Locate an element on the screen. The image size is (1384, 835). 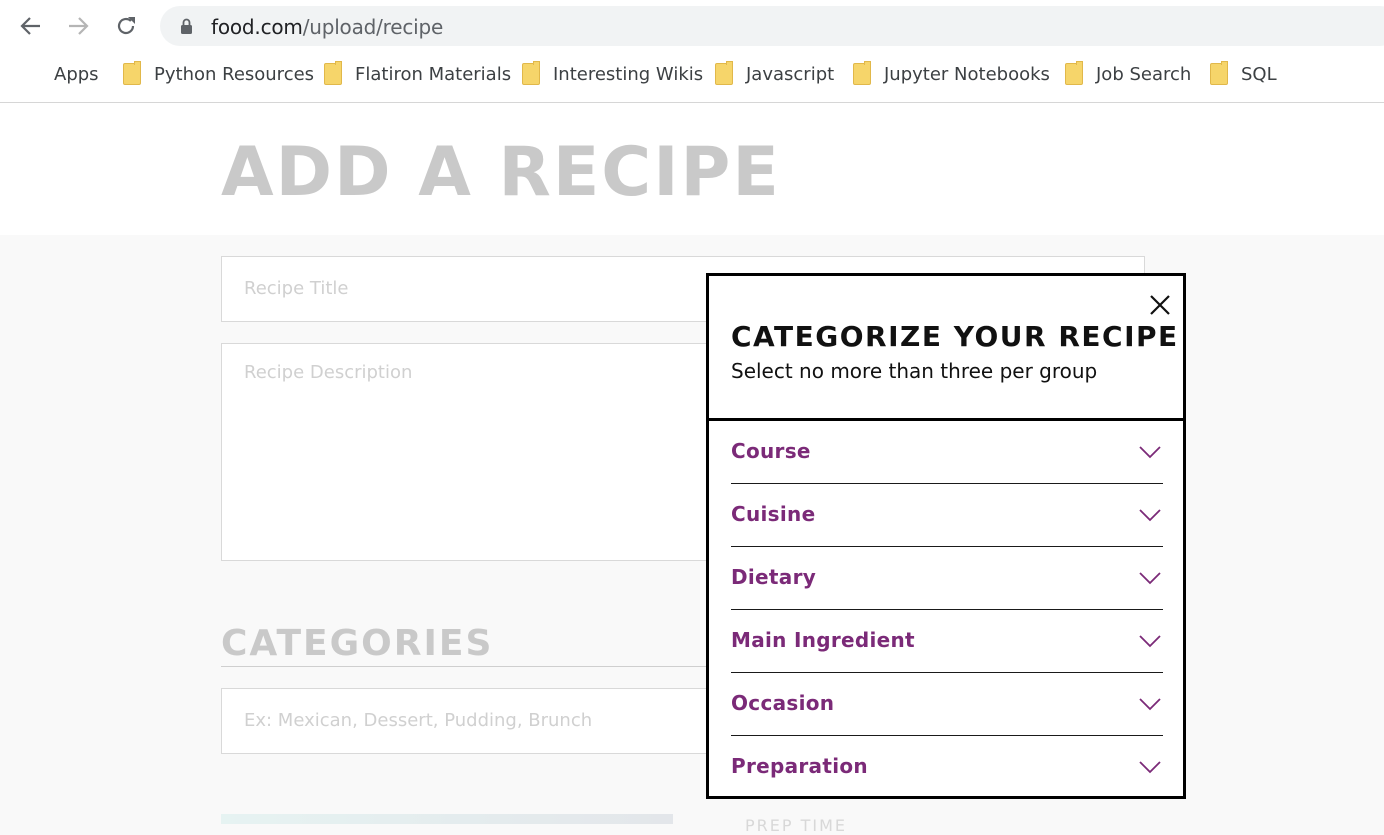
bookmark-label: SQL is located at coordinates (1259, 74).